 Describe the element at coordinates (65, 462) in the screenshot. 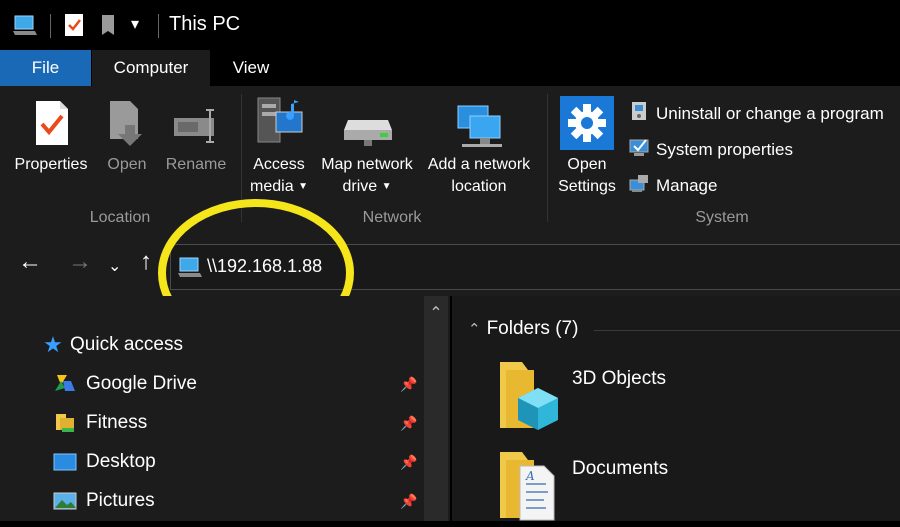

I see `desktop-icon` at that location.